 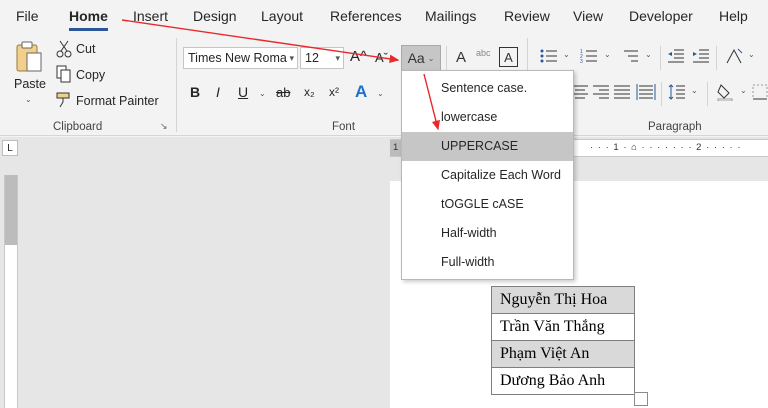 I want to click on paragraph-group-label: Paragraph, so click(x=675, y=127).